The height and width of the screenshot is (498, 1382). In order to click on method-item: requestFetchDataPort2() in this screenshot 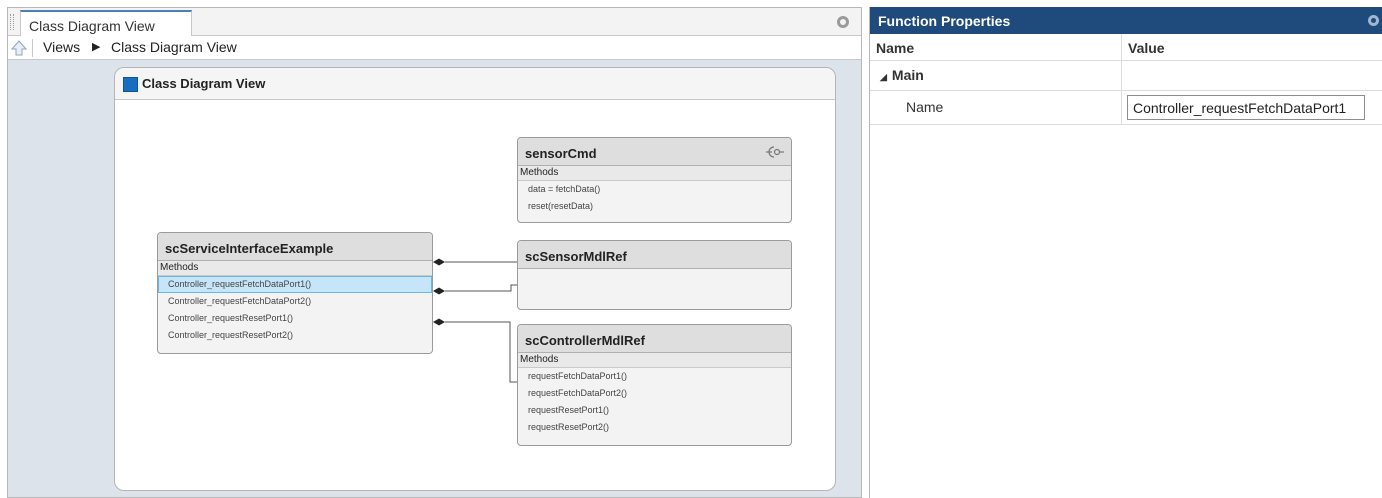, I will do `click(654, 393)`.